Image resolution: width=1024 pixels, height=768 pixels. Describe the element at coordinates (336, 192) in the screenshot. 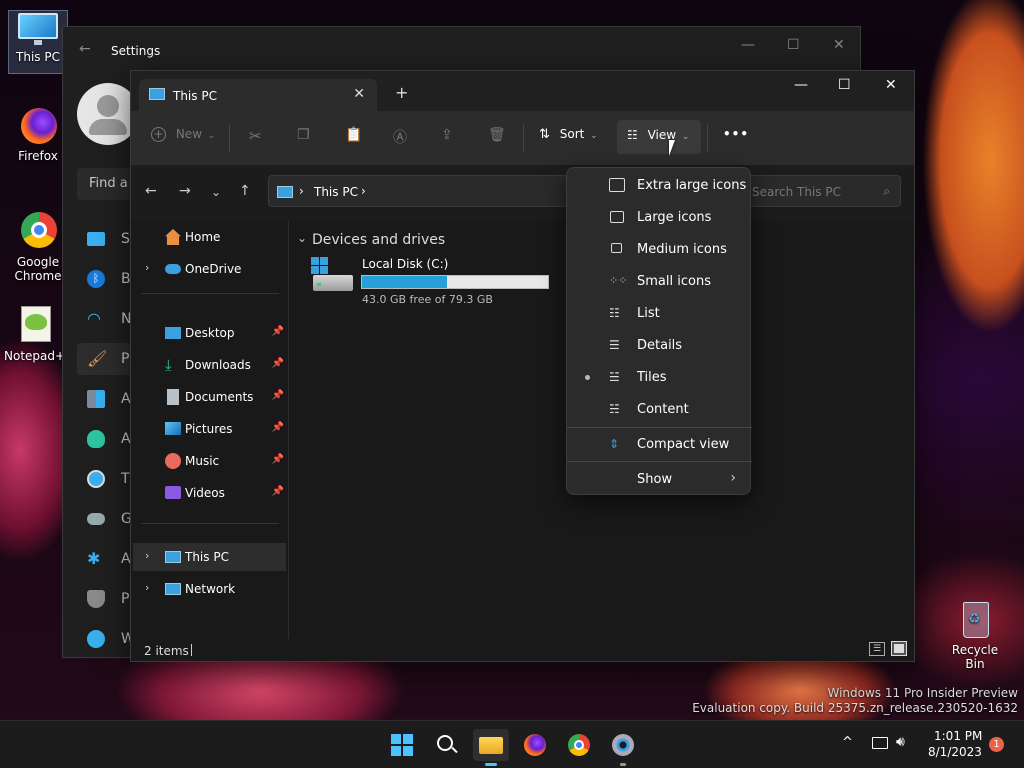

I see `address-location: This PC` at that location.